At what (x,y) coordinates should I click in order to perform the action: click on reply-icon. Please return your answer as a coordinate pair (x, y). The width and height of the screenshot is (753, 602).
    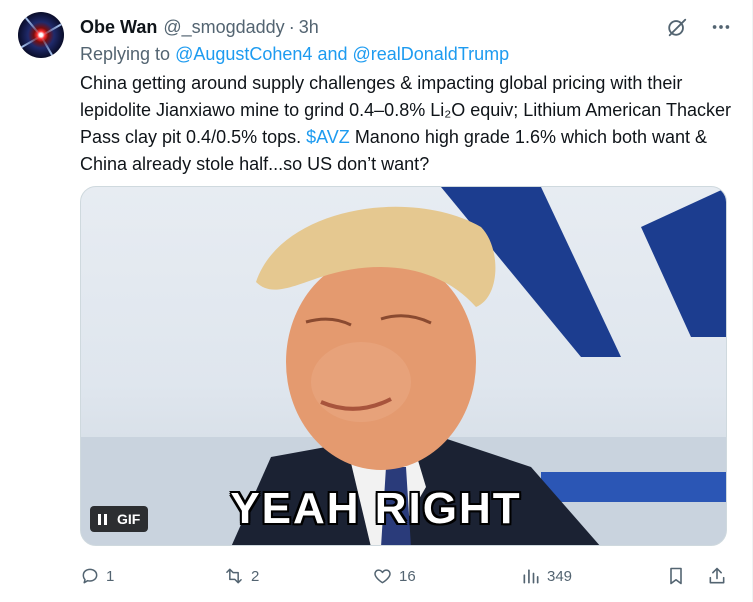
    Looking at the image, I should click on (90, 576).